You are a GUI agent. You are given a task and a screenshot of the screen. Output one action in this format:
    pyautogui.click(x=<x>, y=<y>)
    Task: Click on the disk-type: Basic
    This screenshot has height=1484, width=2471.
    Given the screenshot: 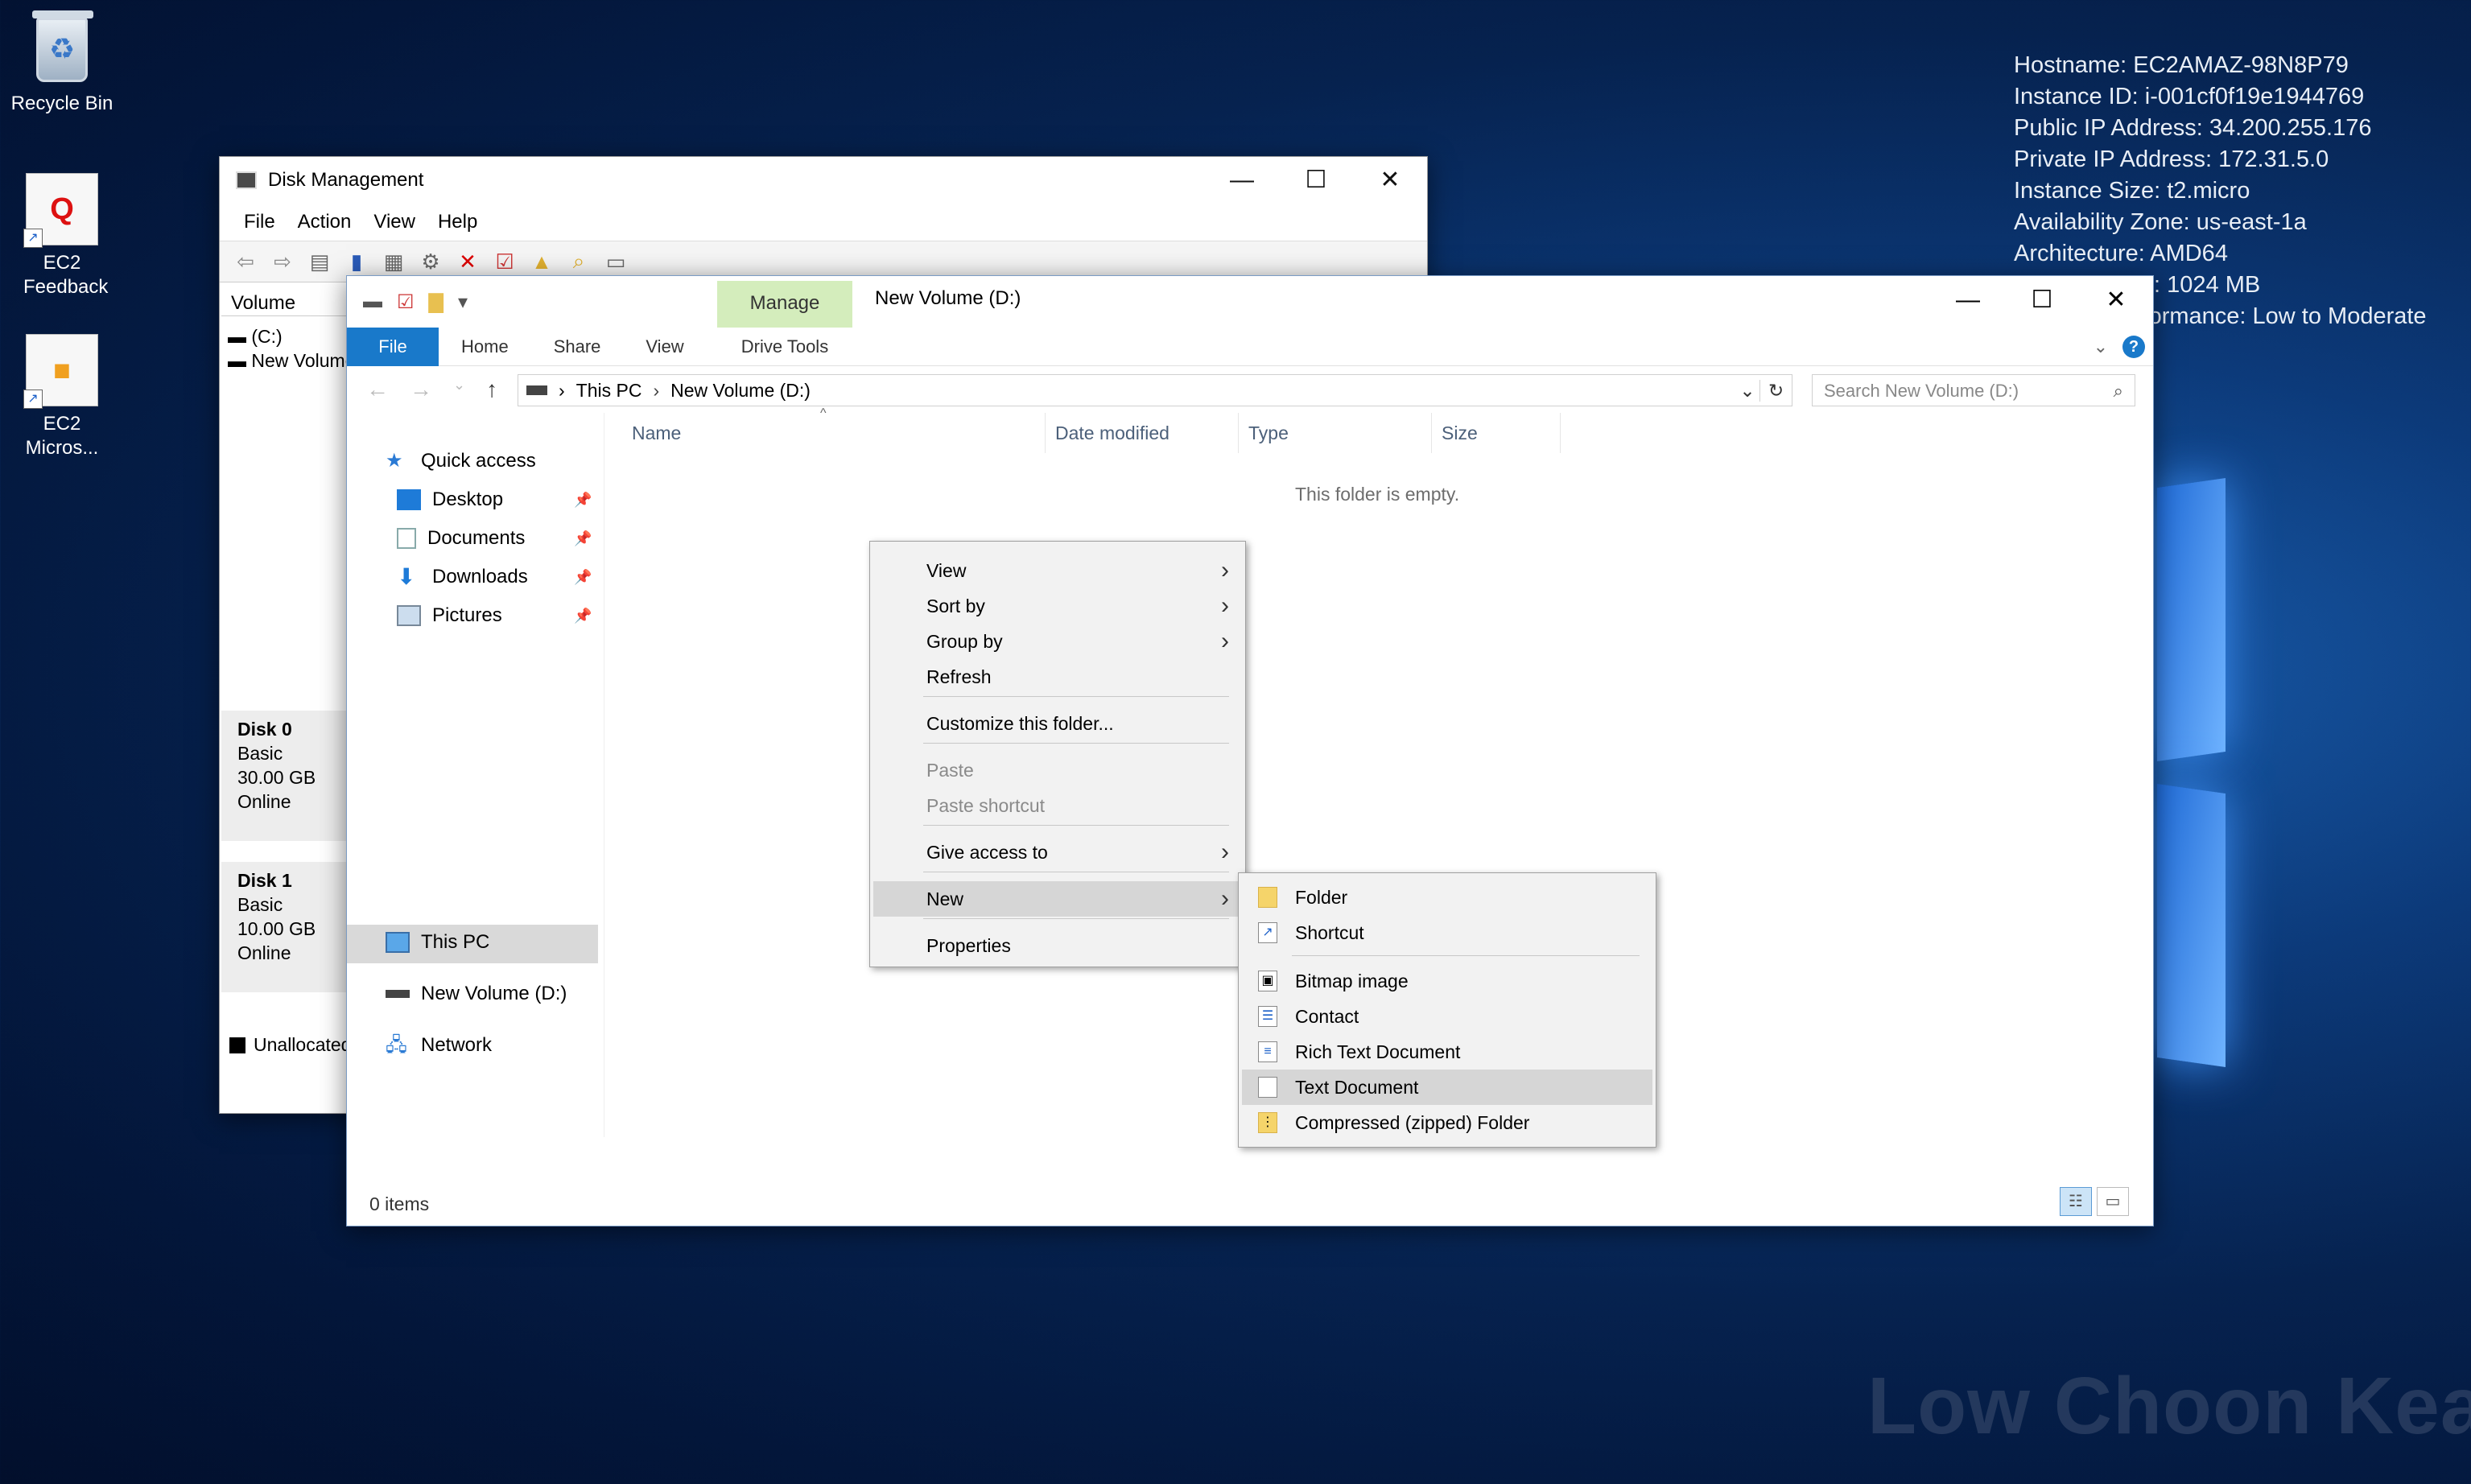 What is the action you would take?
    pyautogui.click(x=260, y=905)
    